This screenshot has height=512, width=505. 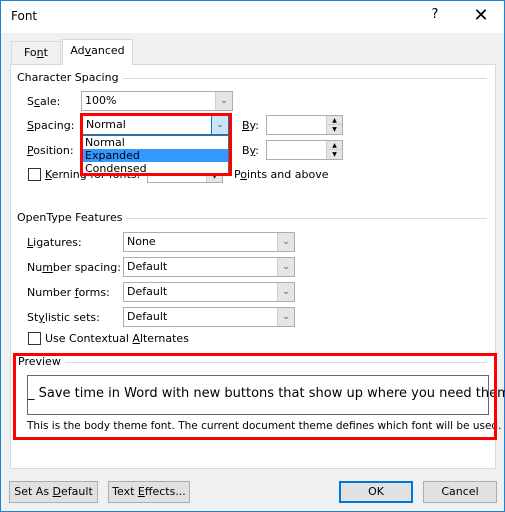 I want to click on button-accel: E, so click(x=141, y=491).